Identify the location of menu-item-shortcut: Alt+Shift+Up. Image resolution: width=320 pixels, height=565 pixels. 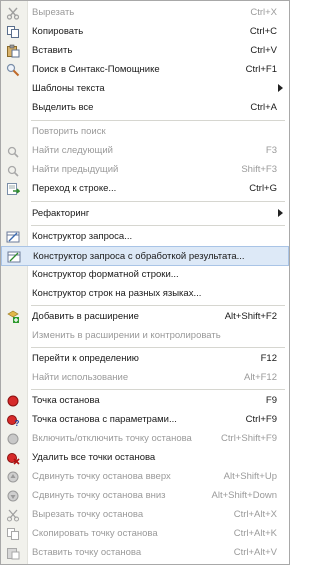
(250, 476).